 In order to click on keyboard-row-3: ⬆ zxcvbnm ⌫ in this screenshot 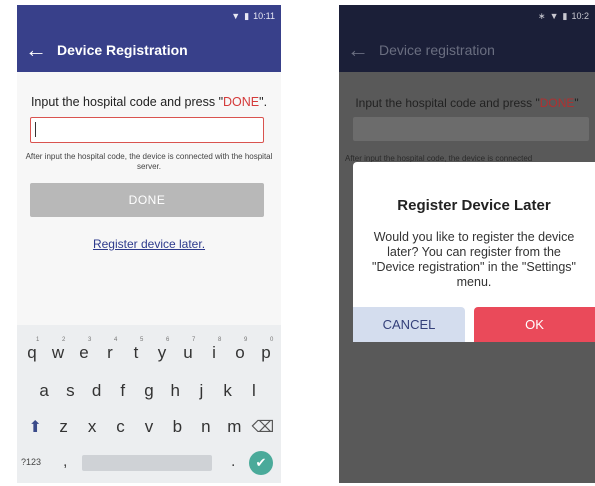, I will do `click(149, 427)`.